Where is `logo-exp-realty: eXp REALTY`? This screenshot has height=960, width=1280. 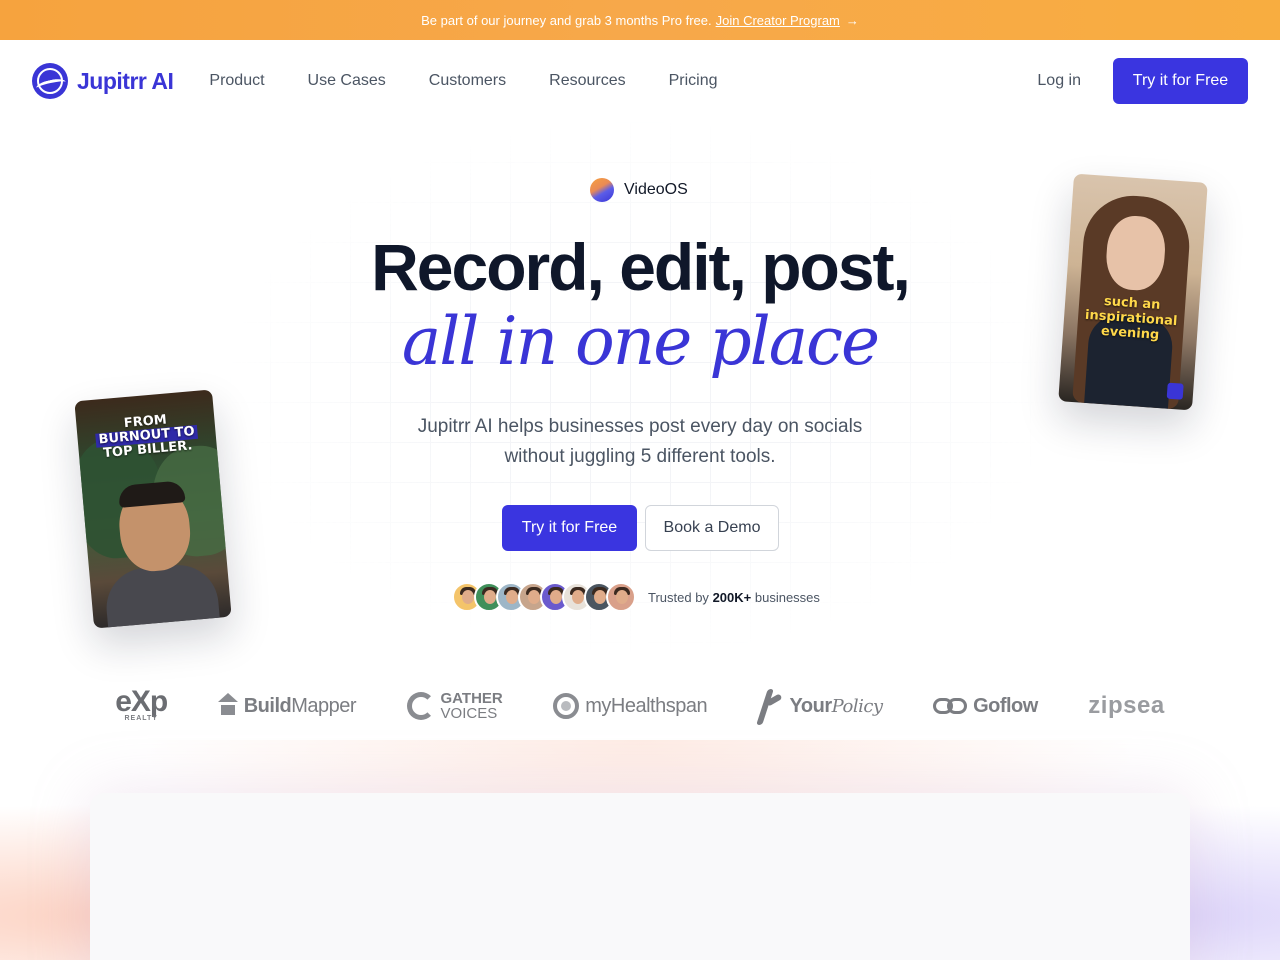 logo-exp-realty: eXp REALTY is located at coordinates (141, 704).